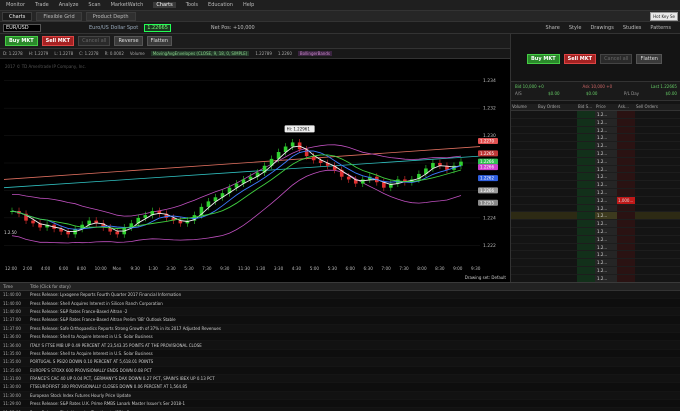 This screenshot has width=680, height=411. What do you see at coordinates (127, 5) in the screenshot?
I see `menu-marketwatch: MarketWatch` at bounding box center [127, 5].